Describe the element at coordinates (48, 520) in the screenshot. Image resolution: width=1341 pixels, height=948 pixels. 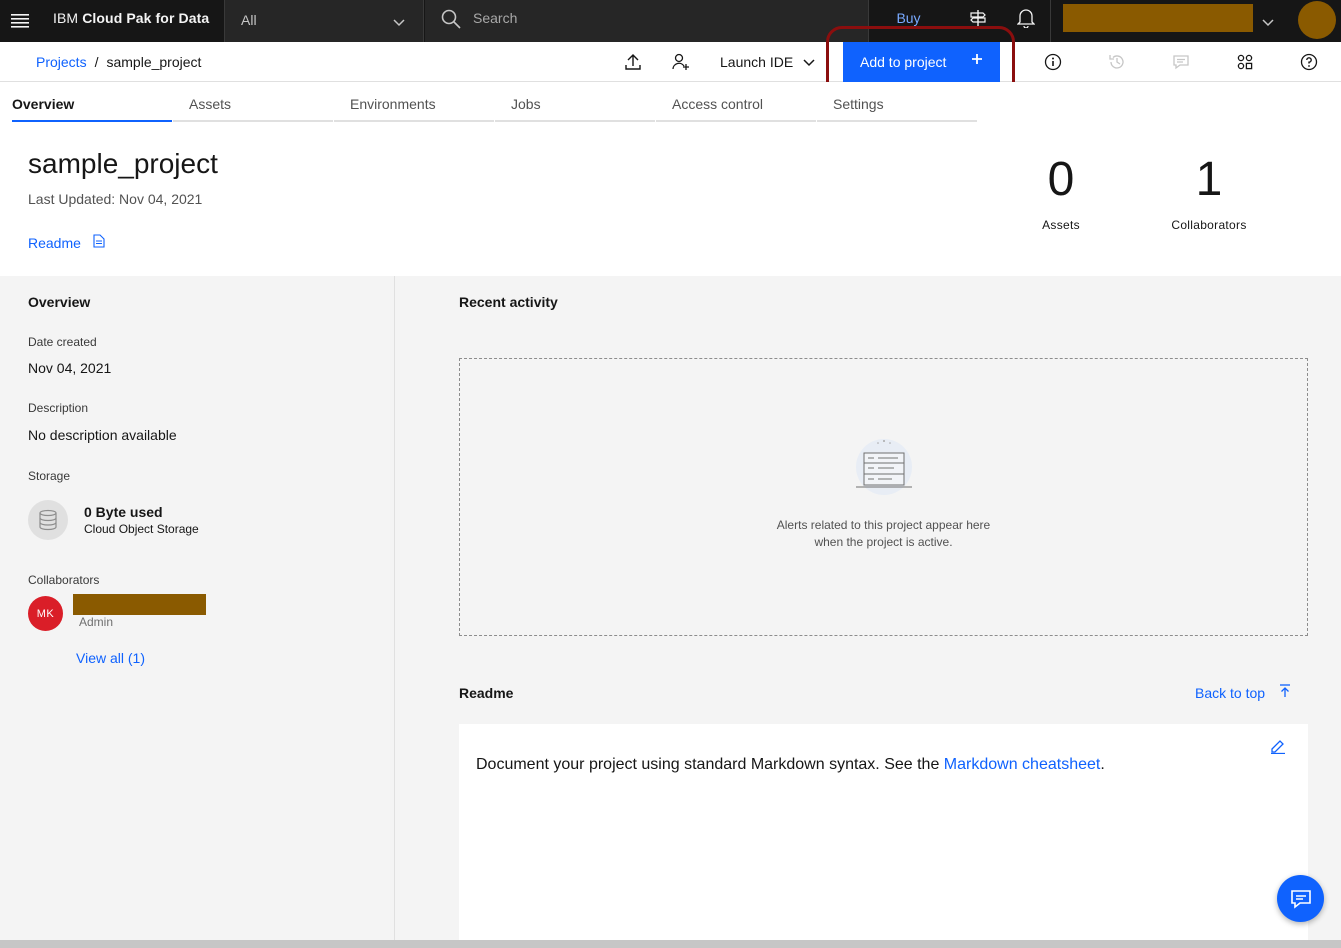
I see `database-icon` at that location.